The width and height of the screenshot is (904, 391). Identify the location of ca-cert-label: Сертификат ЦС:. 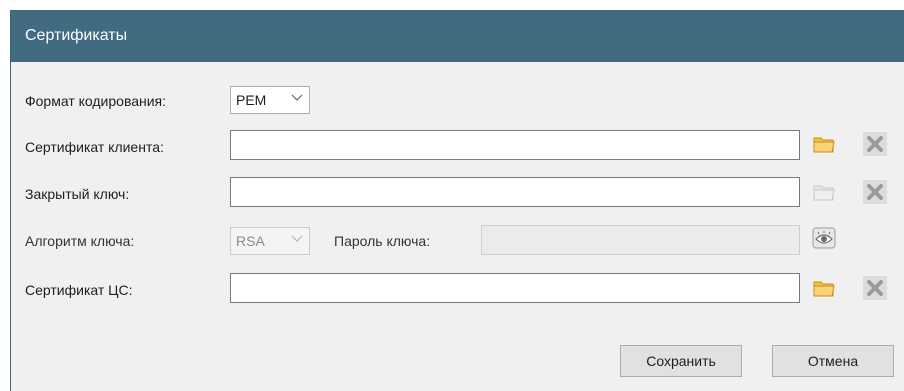
(79, 290).